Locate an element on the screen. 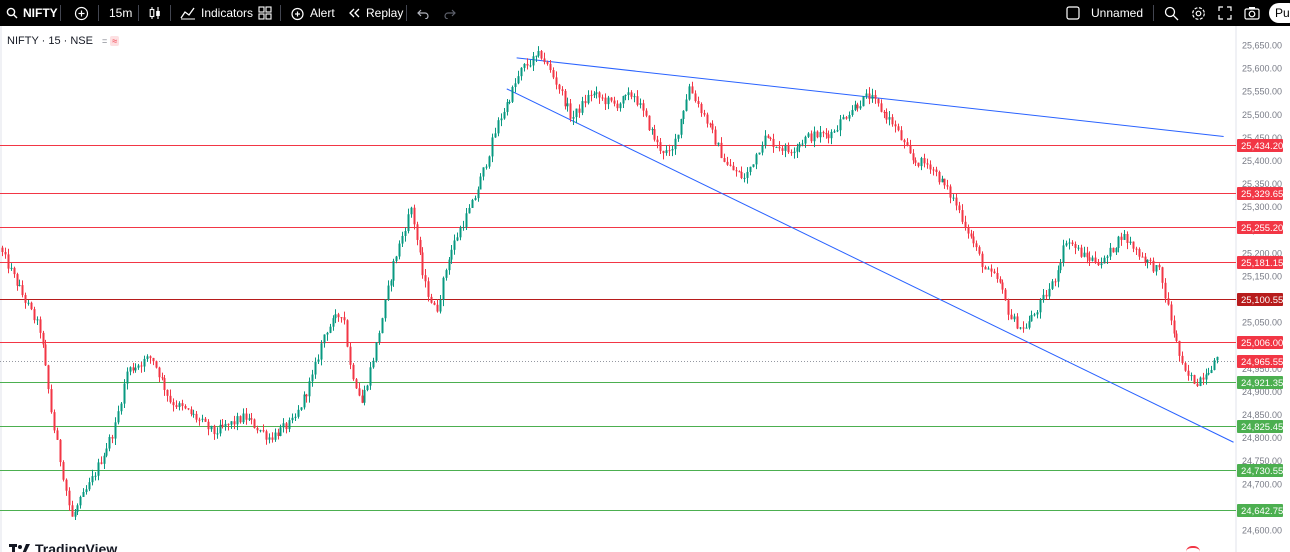 The image size is (1290, 552). layout-menu: Unnamed is located at coordinates (1104, 13).